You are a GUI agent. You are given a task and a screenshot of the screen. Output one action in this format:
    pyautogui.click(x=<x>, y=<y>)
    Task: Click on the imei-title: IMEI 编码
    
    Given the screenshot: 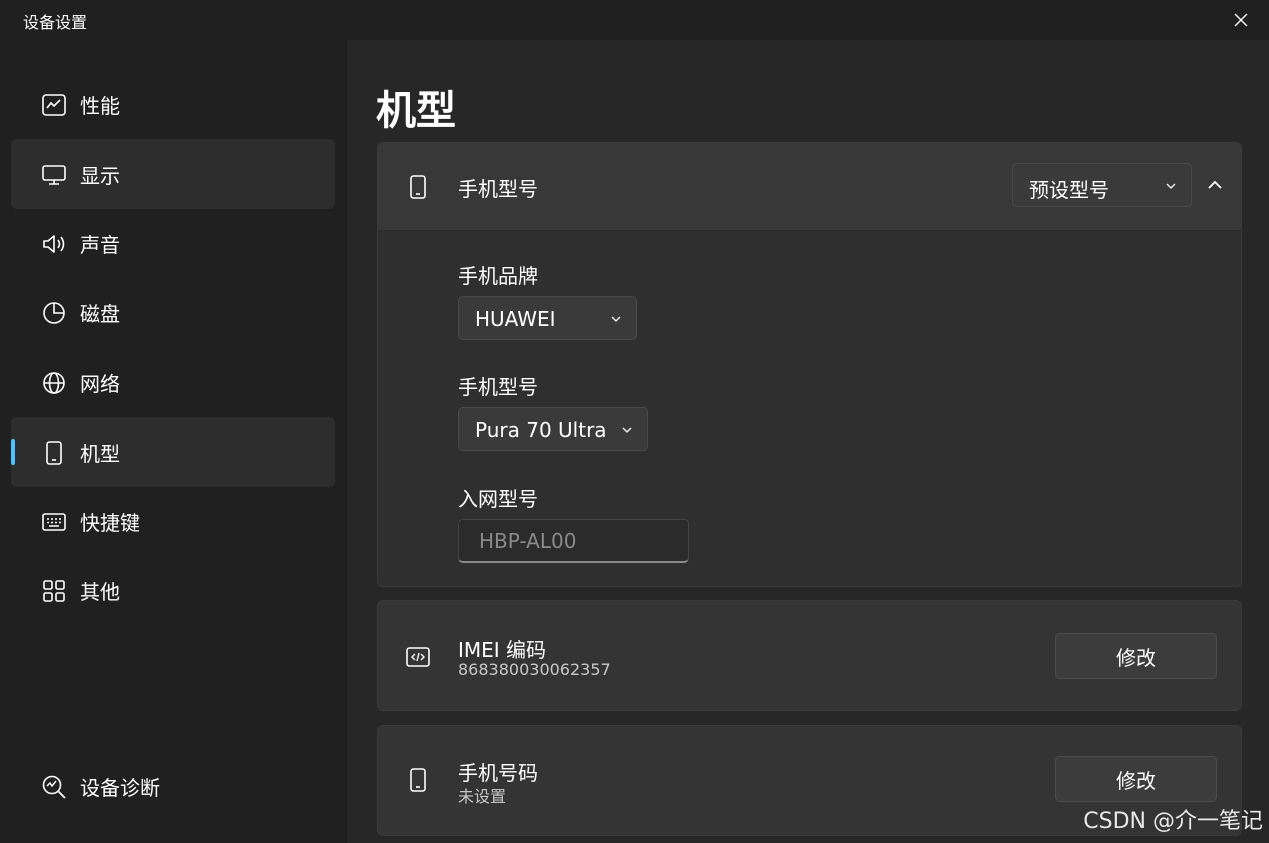 What is the action you would take?
    pyautogui.click(x=502, y=650)
    